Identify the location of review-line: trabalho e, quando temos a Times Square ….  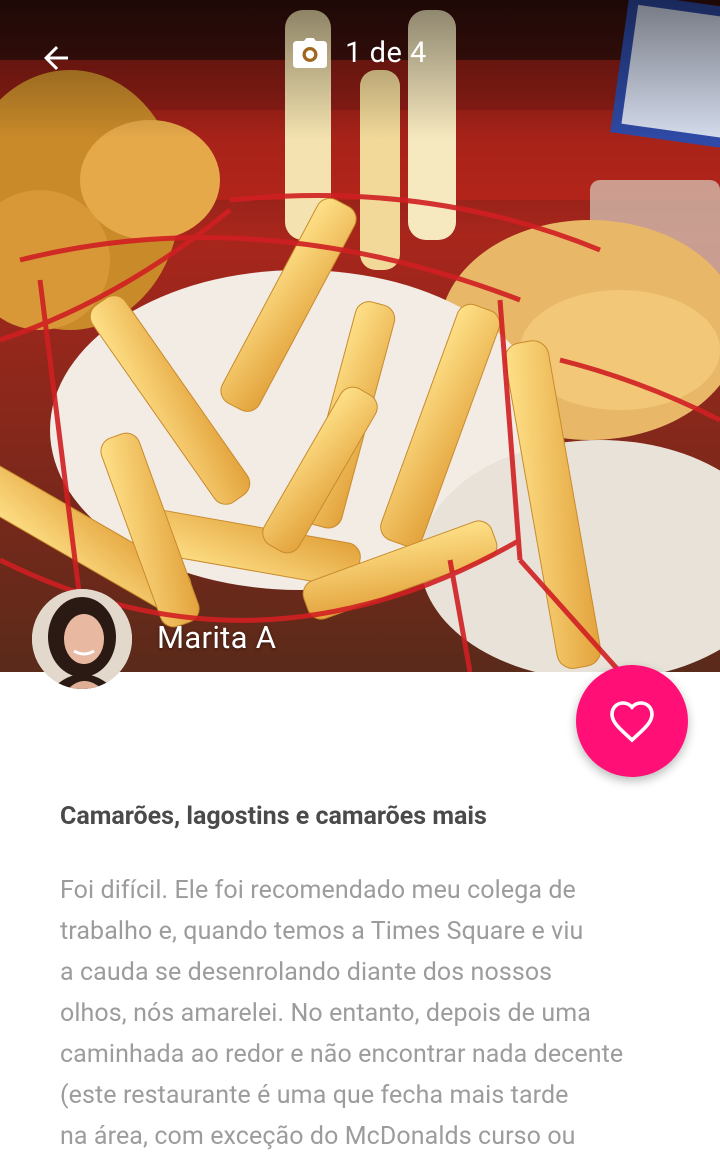
(322, 931).